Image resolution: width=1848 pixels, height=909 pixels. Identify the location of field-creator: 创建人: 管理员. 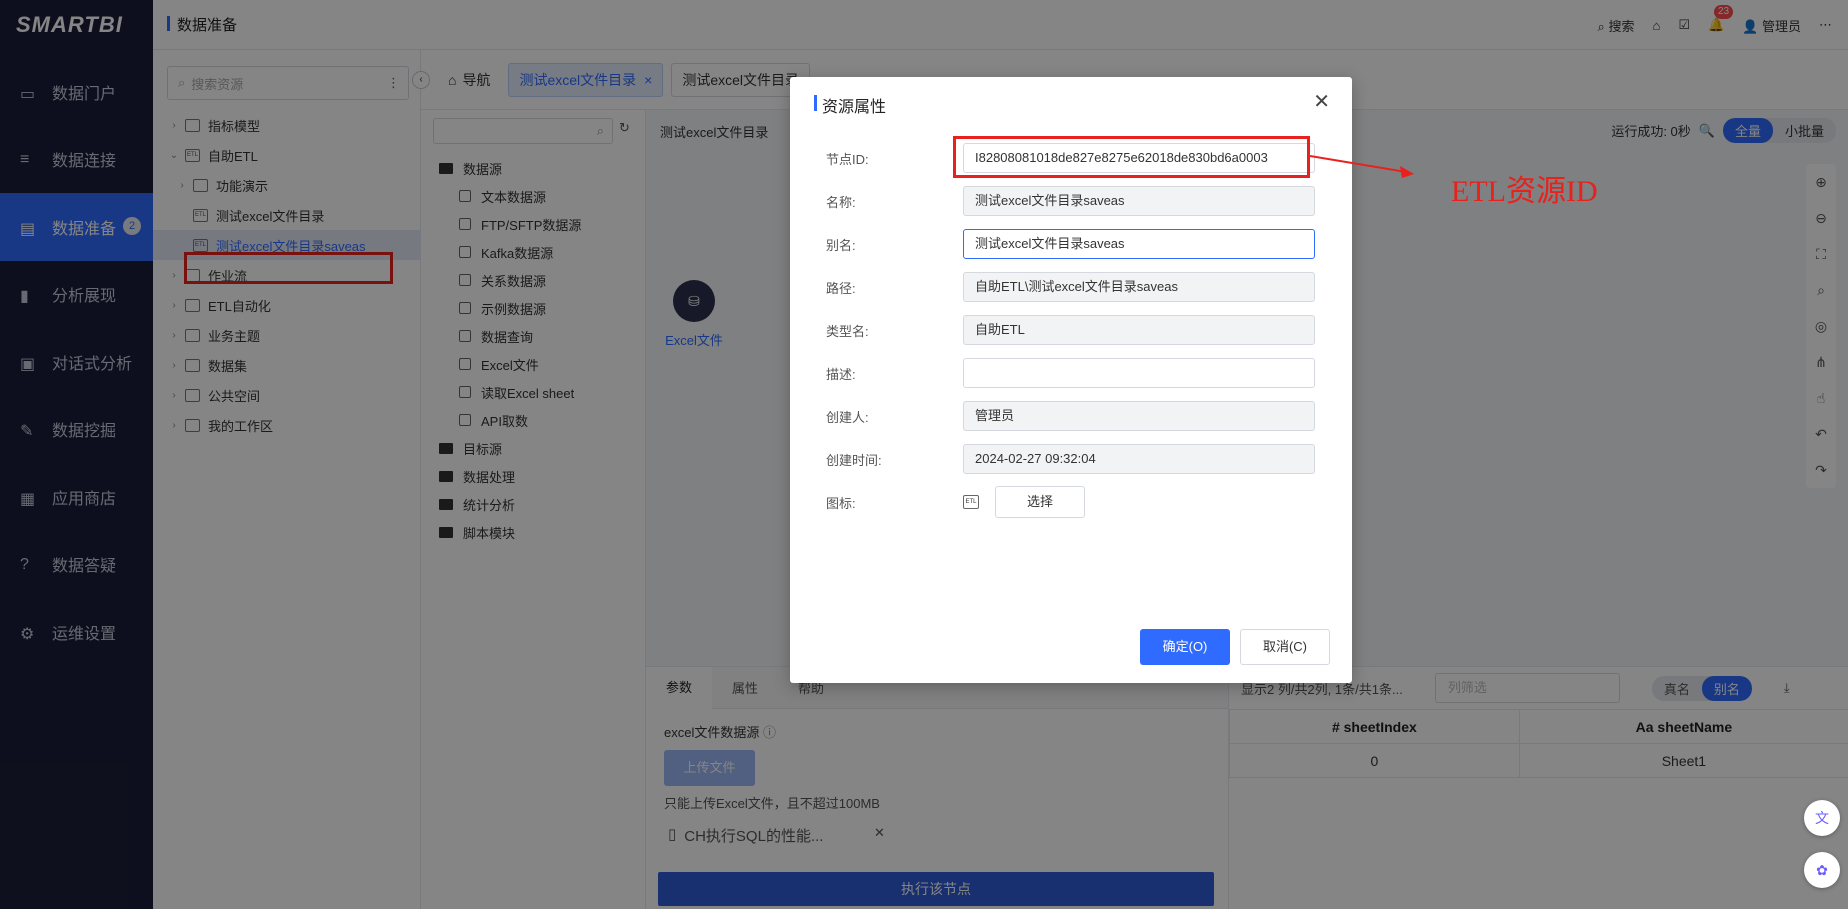
(1071, 416).